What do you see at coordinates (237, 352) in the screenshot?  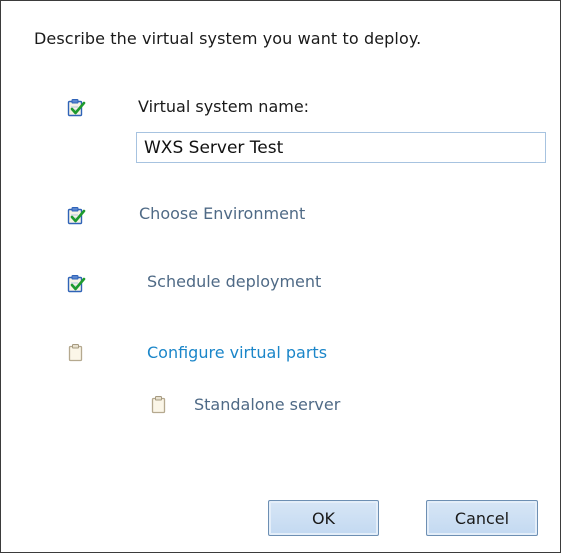 I see `step-configure-virtual-parts: Configure virtual parts` at bounding box center [237, 352].